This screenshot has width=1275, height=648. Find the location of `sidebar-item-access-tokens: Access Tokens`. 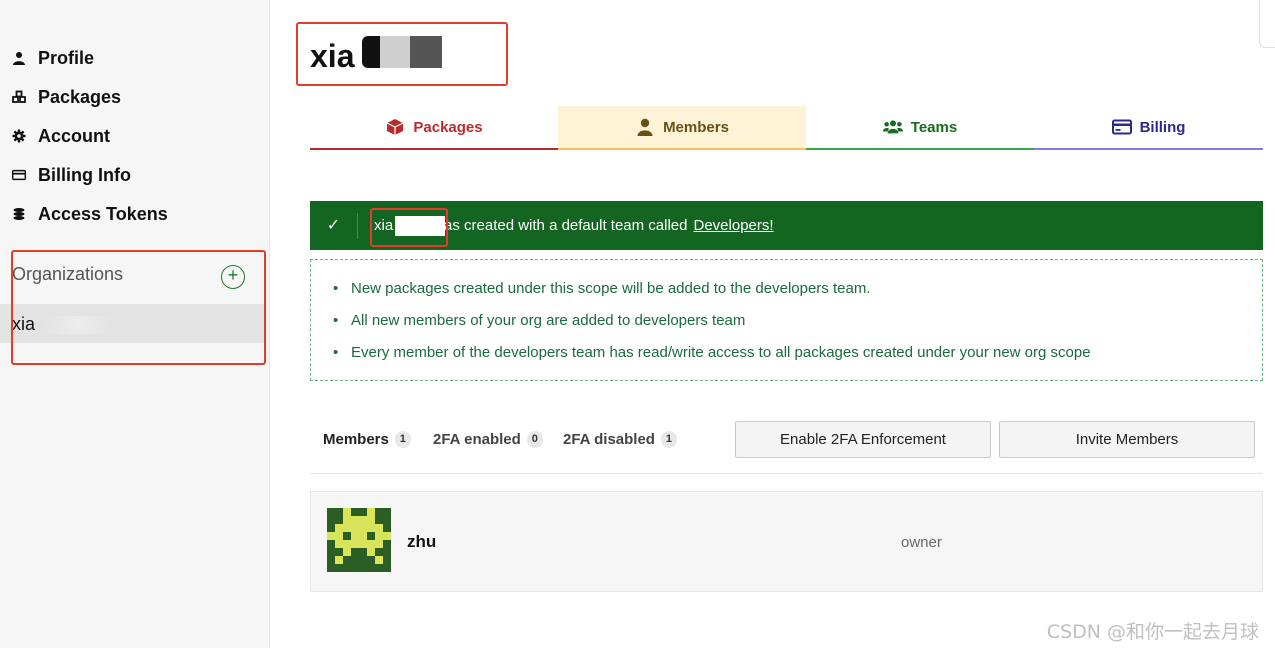

sidebar-item-access-tokens: Access Tokens is located at coordinates (89, 214).